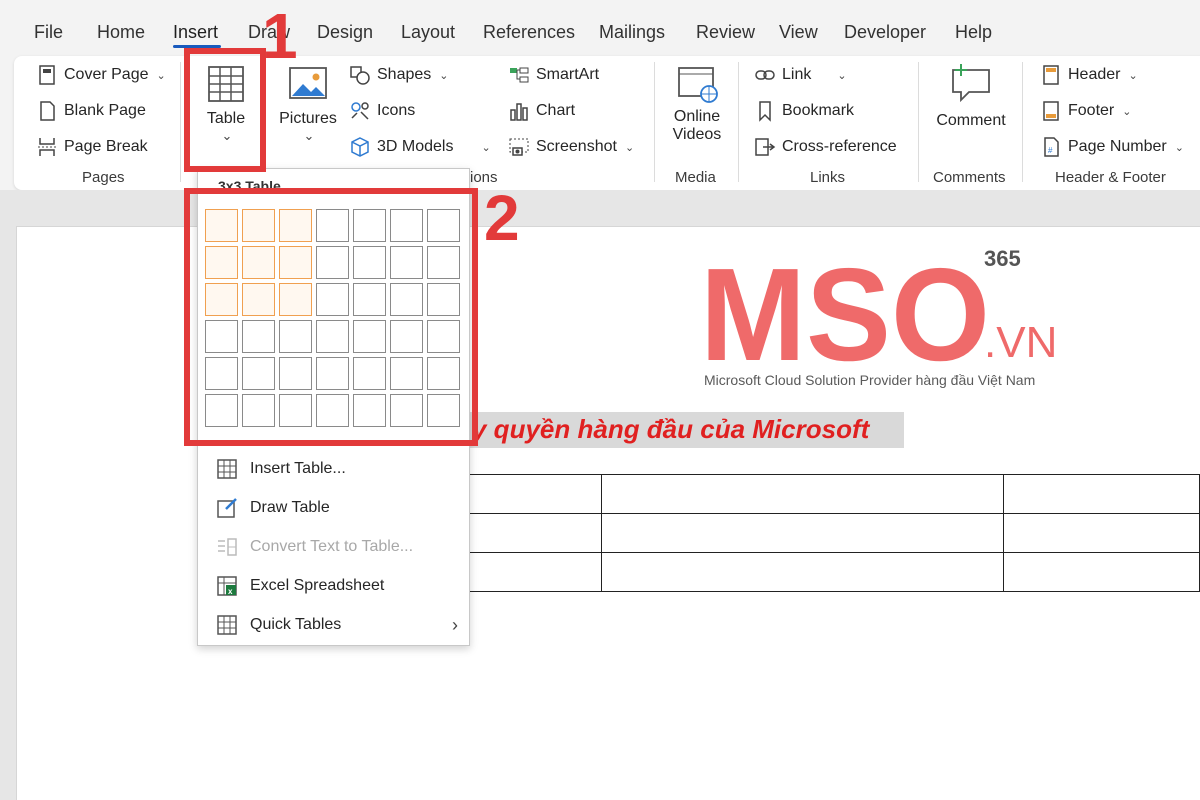 The height and width of the screenshot is (800, 1200). What do you see at coordinates (428, 32) in the screenshot?
I see `tab-layout: Layout` at bounding box center [428, 32].